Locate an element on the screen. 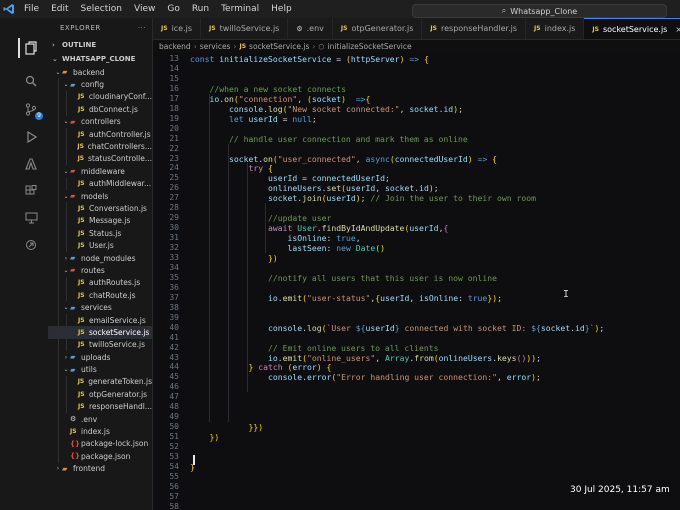 The height and width of the screenshot is (510, 680). tree-item: JS index.js is located at coordinates (100, 431).